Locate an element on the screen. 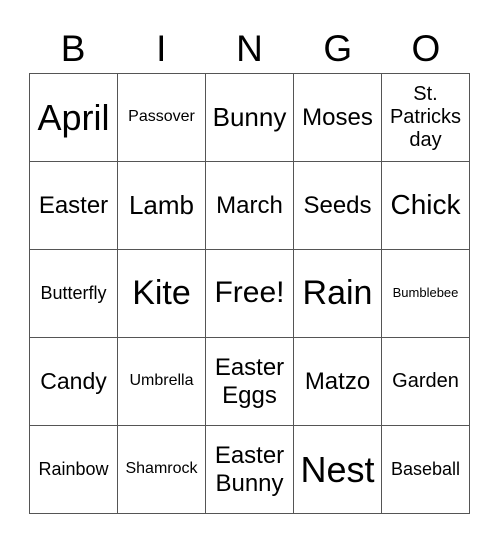 The height and width of the screenshot is (544, 500). cell-label: Free! is located at coordinates (249, 293).